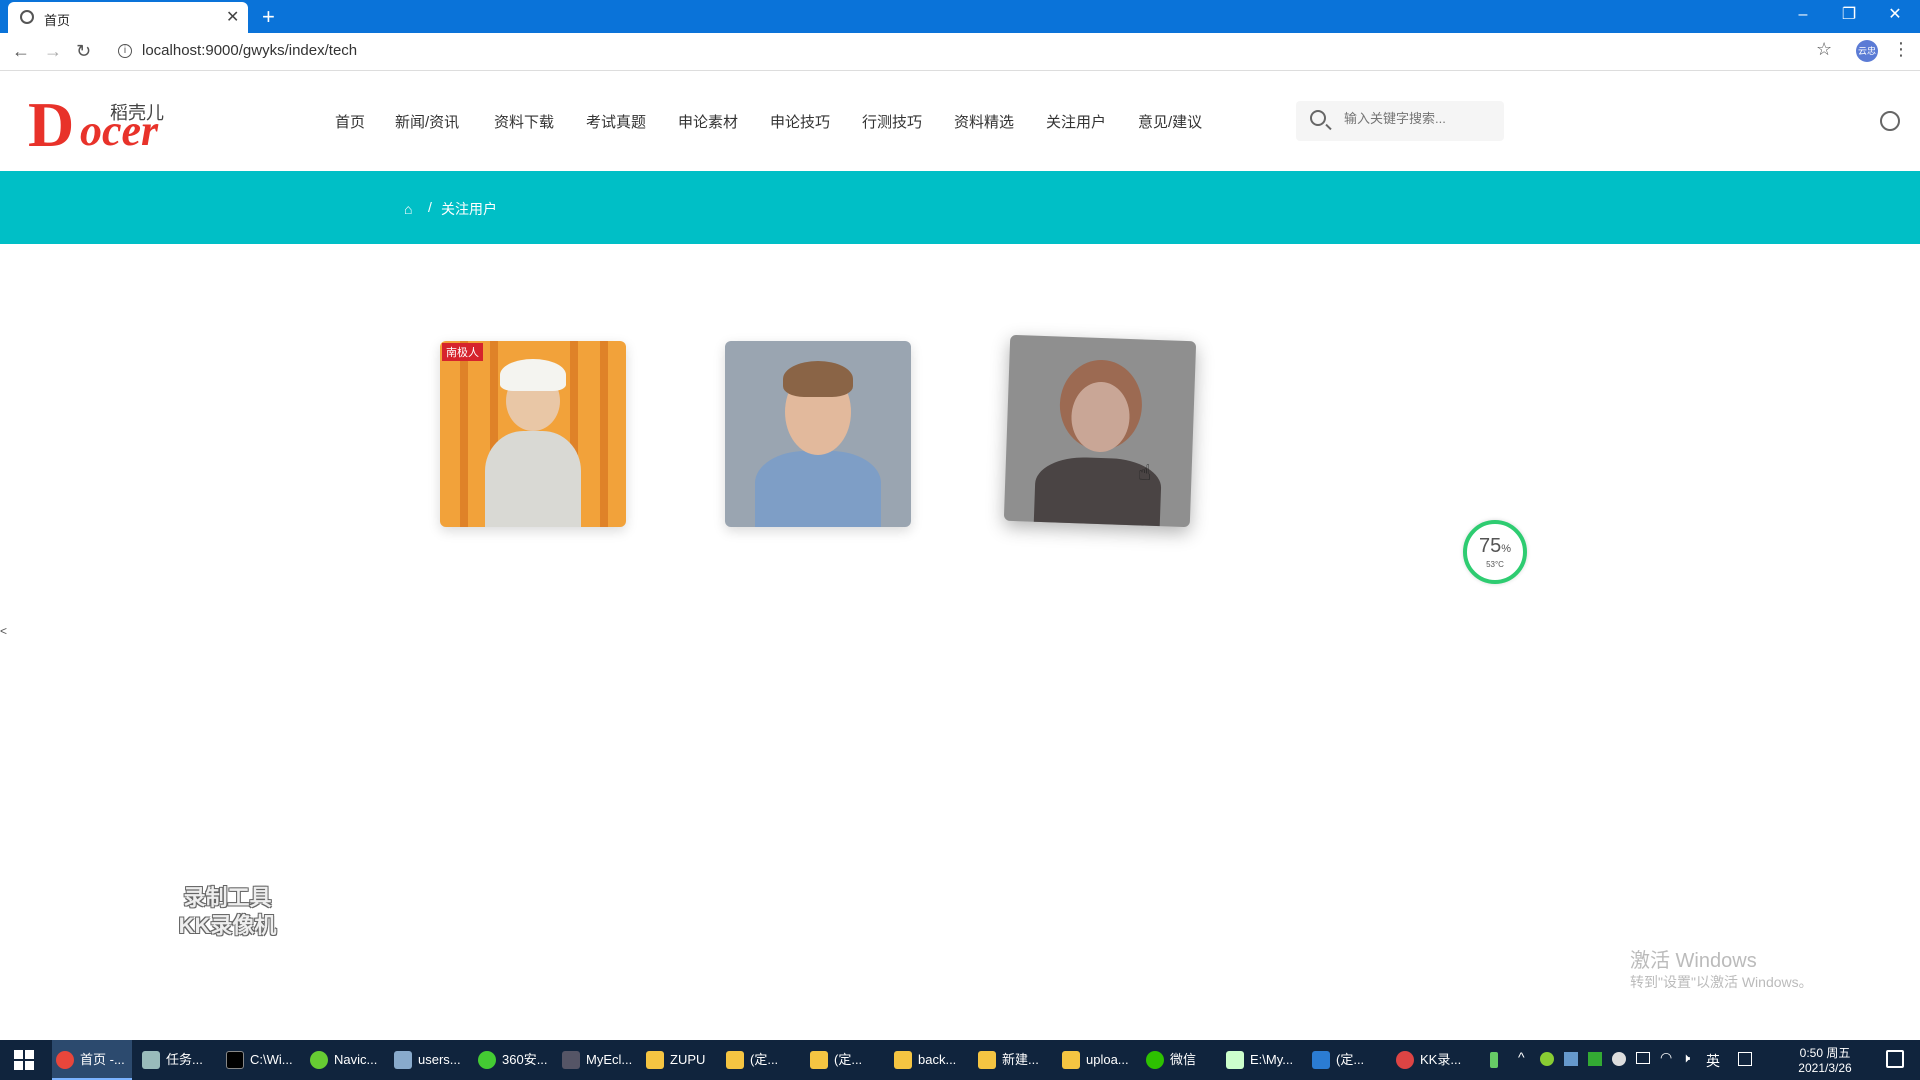 This screenshot has width=1920, height=1080. Describe the element at coordinates (680, 1060) in the screenshot. I see `taskbar-item-zupu: ZUPU` at that location.